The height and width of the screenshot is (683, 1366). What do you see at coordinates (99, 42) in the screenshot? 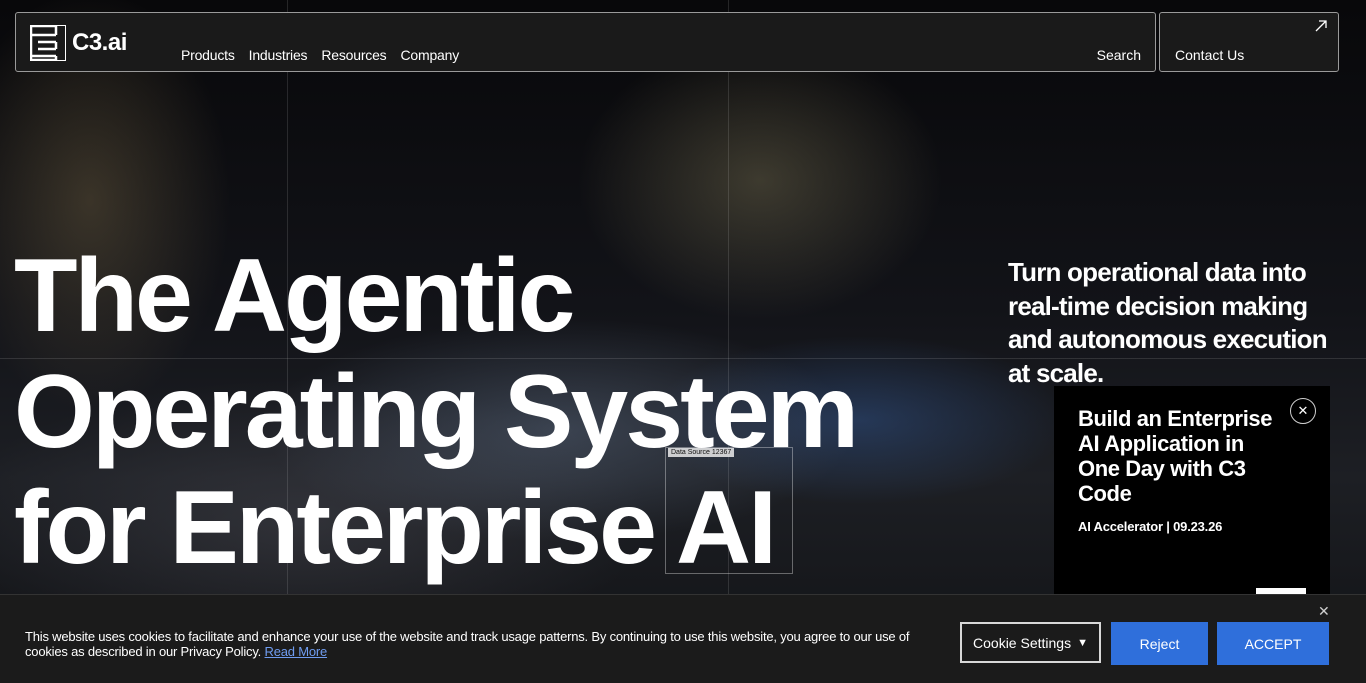
I see `brand-name: C3.ai` at bounding box center [99, 42].